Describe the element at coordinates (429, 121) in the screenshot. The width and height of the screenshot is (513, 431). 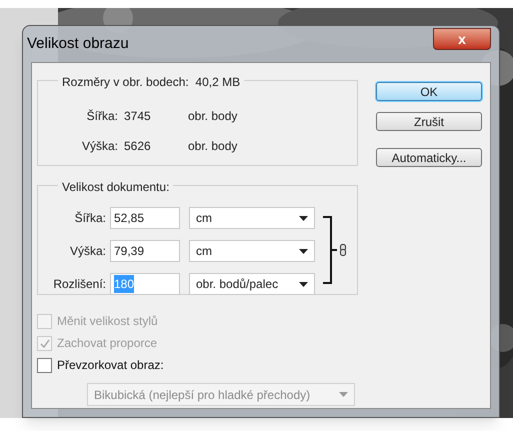
I see `dialog-button: Zrušit` at that location.